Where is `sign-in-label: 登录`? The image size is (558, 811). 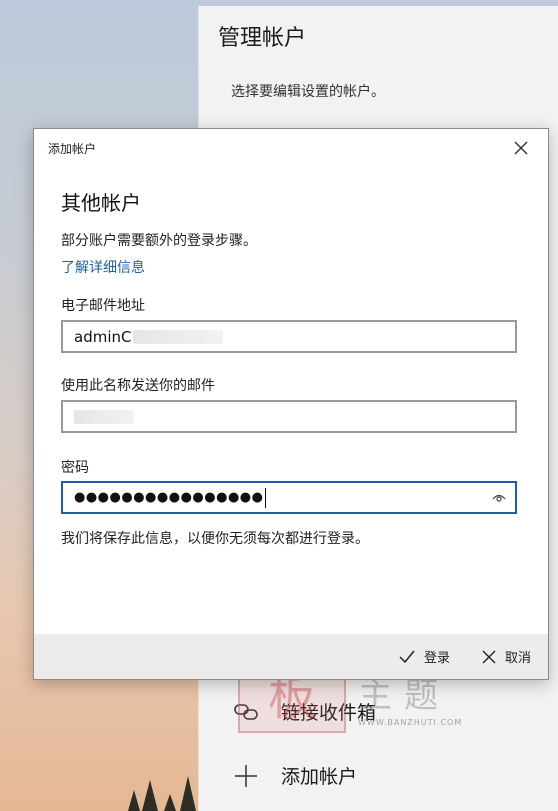 sign-in-label: 登录 is located at coordinates (437, 658).